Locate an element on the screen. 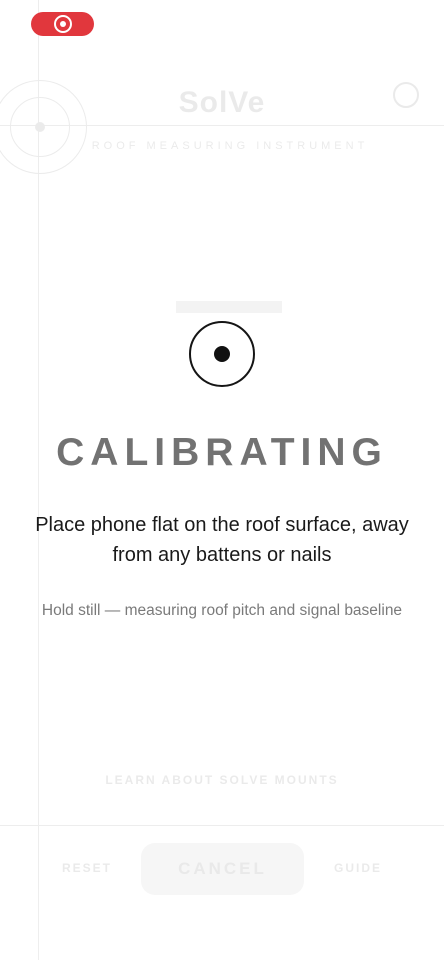 The width and height of the screenshot is (444, 960). progress-placeholder is located at coordinates (229, 307).